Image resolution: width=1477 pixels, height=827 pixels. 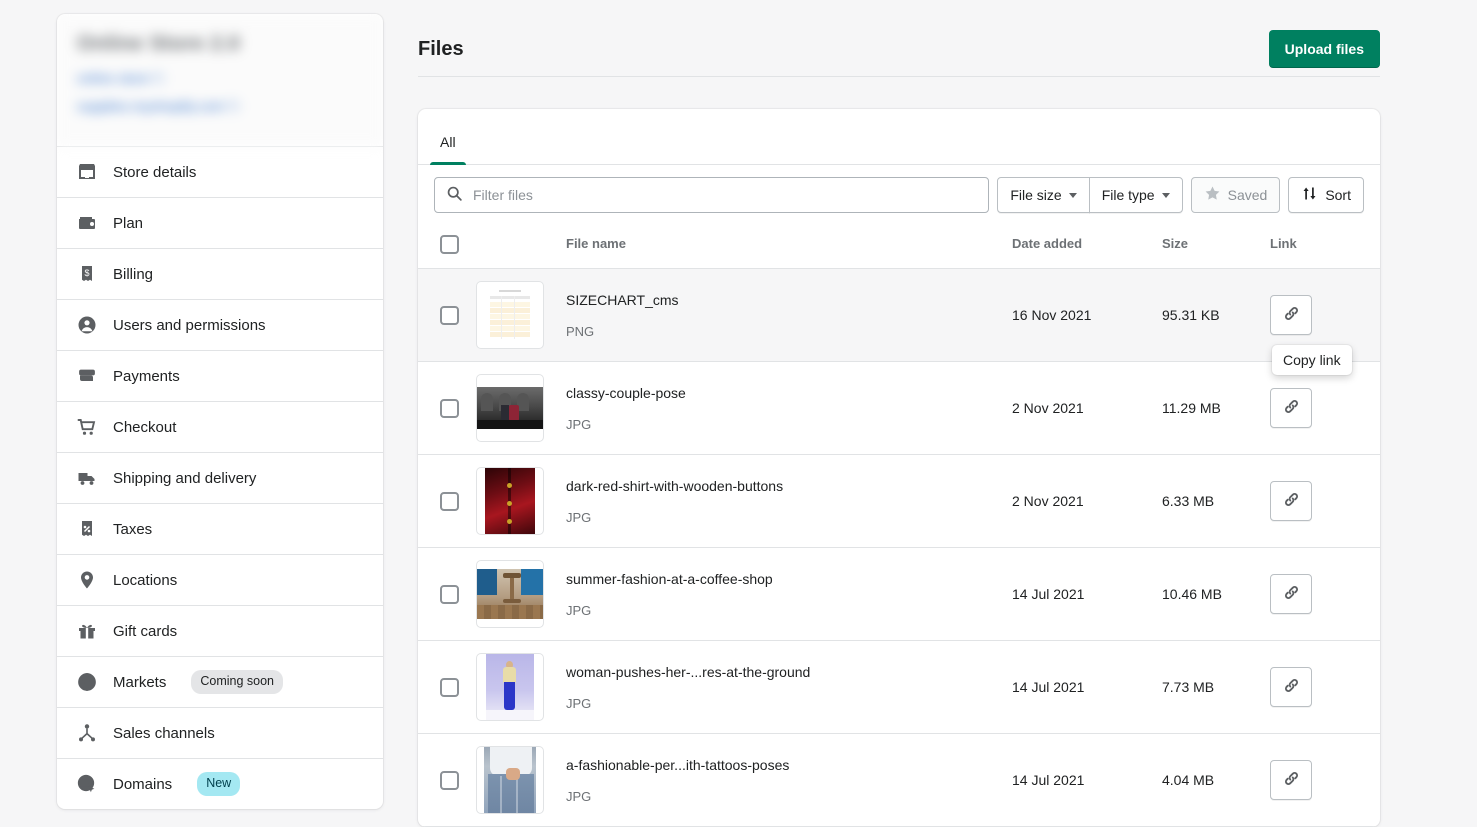 I want to click on file-date-cell: 14 Jul 2021, so click(x=1087, y=780).